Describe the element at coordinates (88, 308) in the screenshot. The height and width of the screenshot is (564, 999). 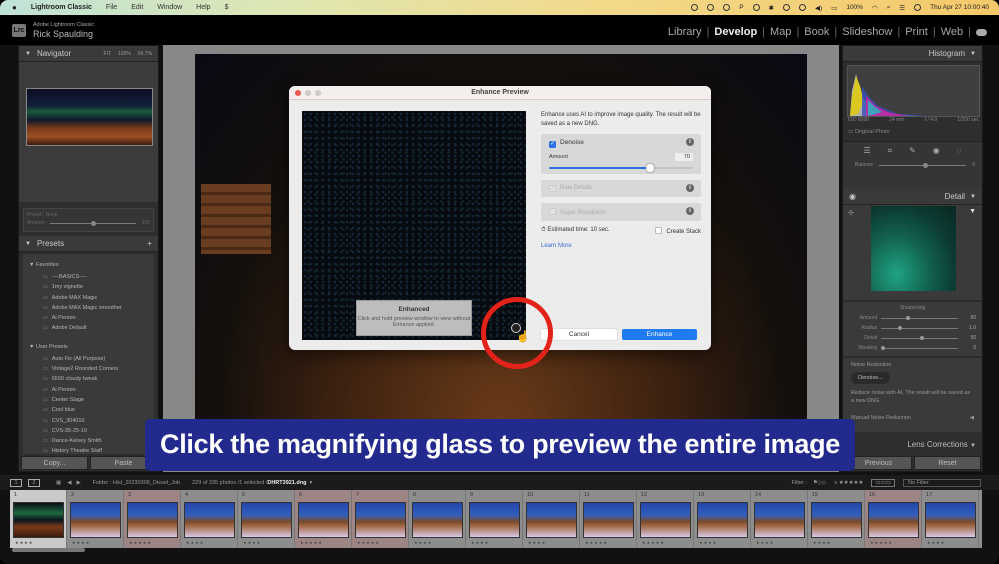
I see `preset-item: Adobe MAX Magic smoother` at that location.